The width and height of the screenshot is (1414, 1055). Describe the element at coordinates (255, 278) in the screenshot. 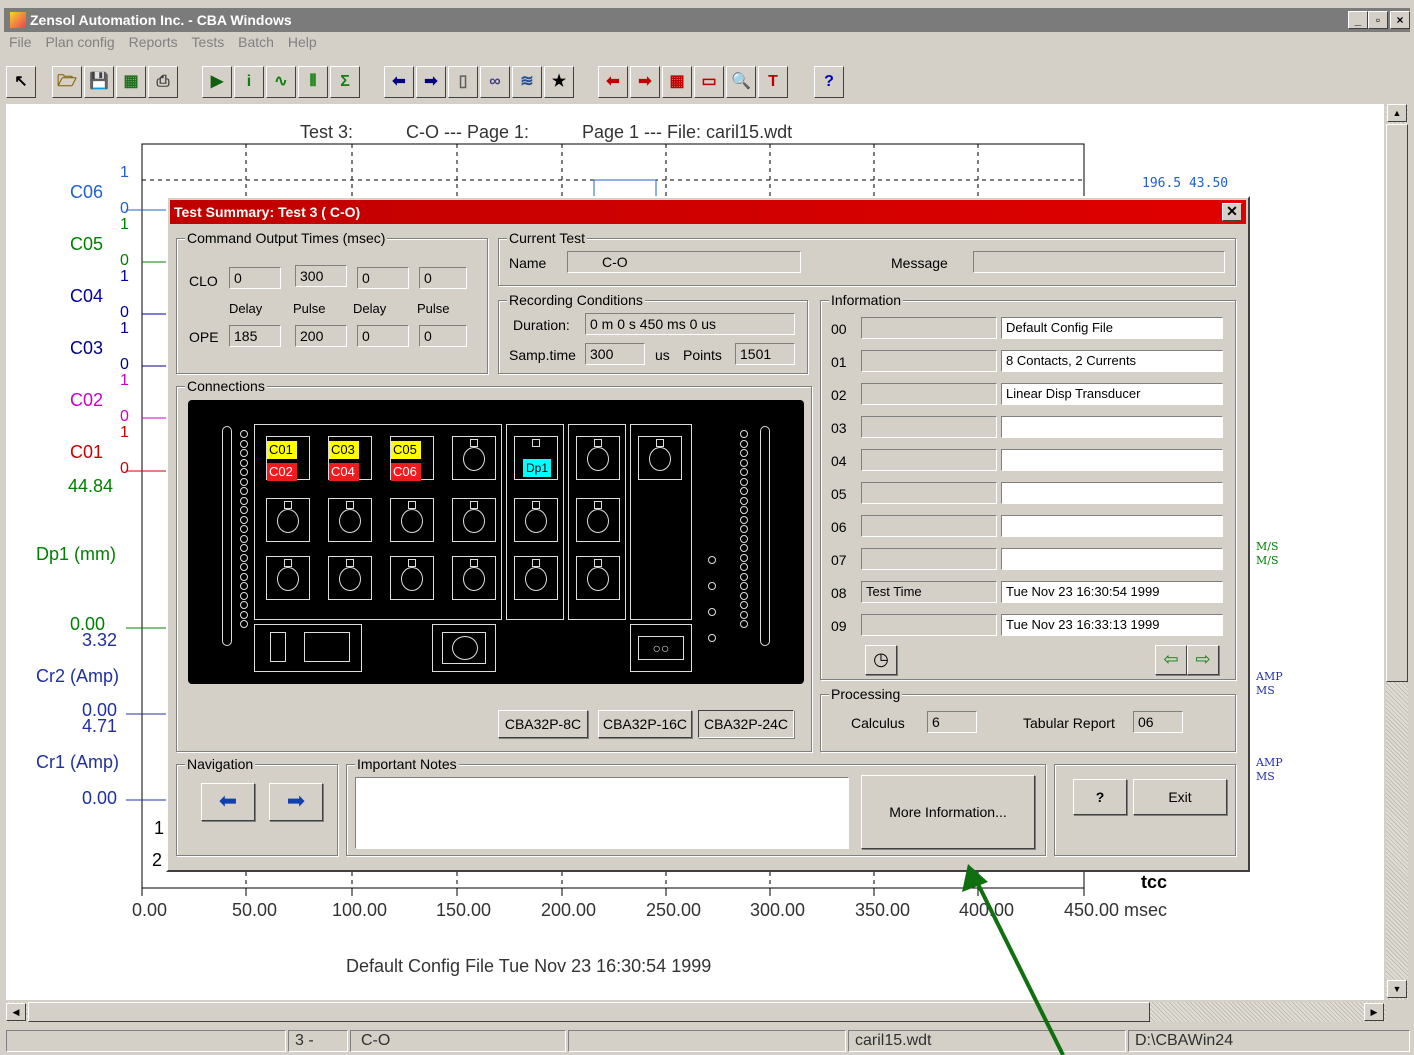

I see `clo-delay-1: 0` at that location.